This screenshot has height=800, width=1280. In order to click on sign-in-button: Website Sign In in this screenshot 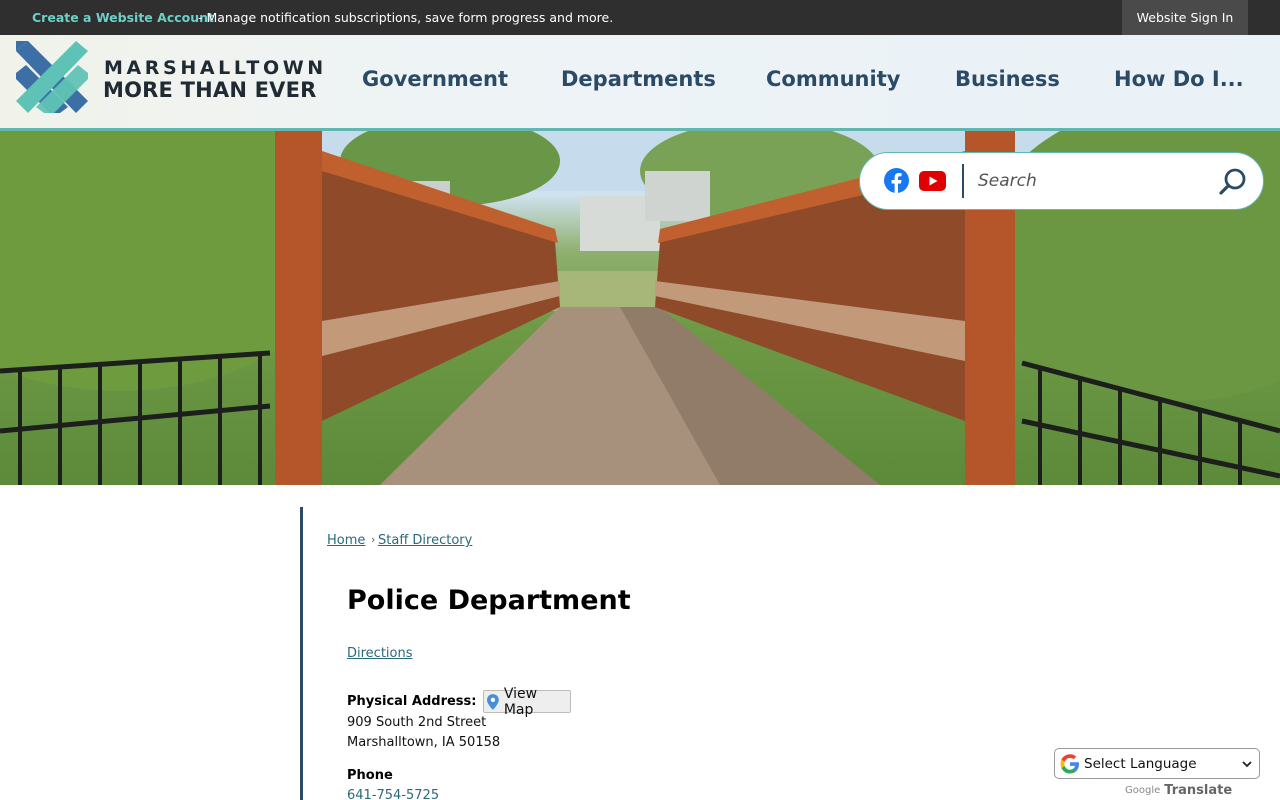, I will do `click(1185, 17)`.